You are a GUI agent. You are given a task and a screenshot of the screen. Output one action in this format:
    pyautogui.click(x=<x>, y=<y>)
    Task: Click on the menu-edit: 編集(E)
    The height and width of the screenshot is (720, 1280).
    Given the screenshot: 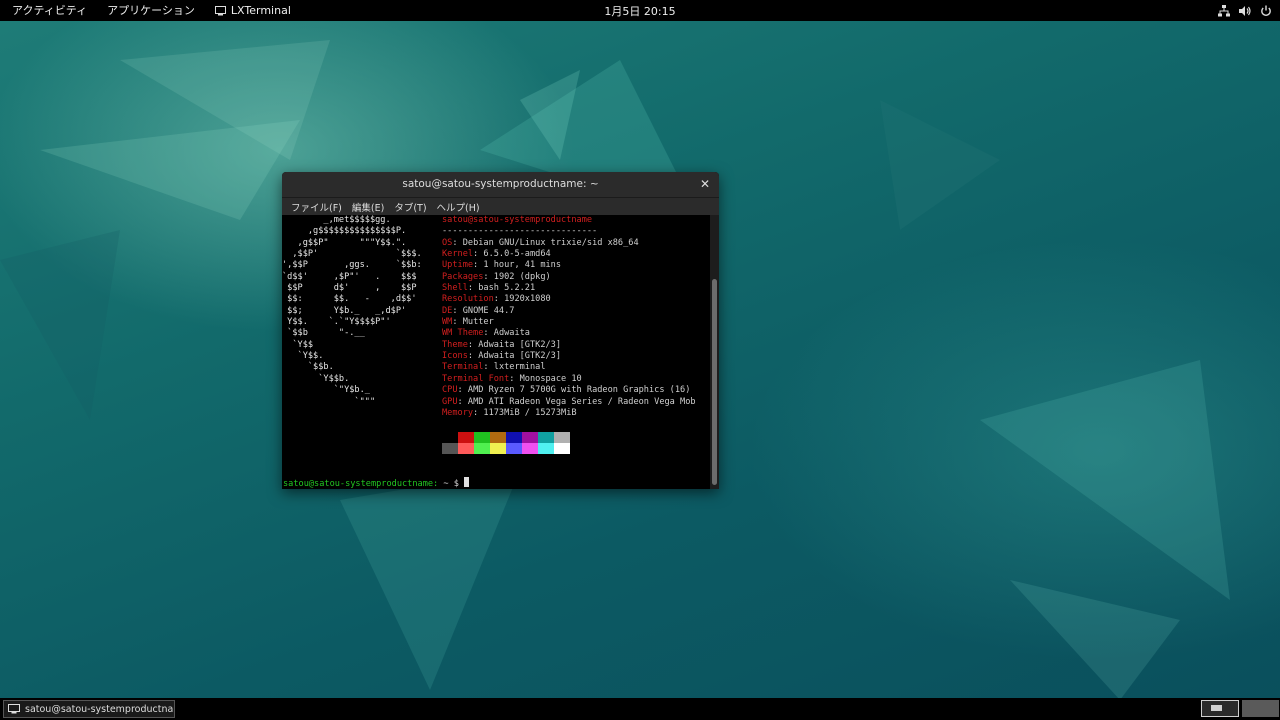 What is the action you would take?
    pyautogui.click(x=368, y=207)
    